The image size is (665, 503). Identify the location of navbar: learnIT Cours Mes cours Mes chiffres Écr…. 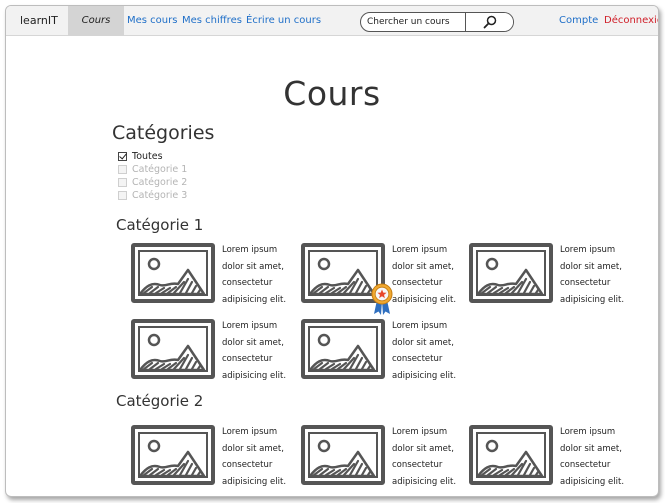
(332, 21).